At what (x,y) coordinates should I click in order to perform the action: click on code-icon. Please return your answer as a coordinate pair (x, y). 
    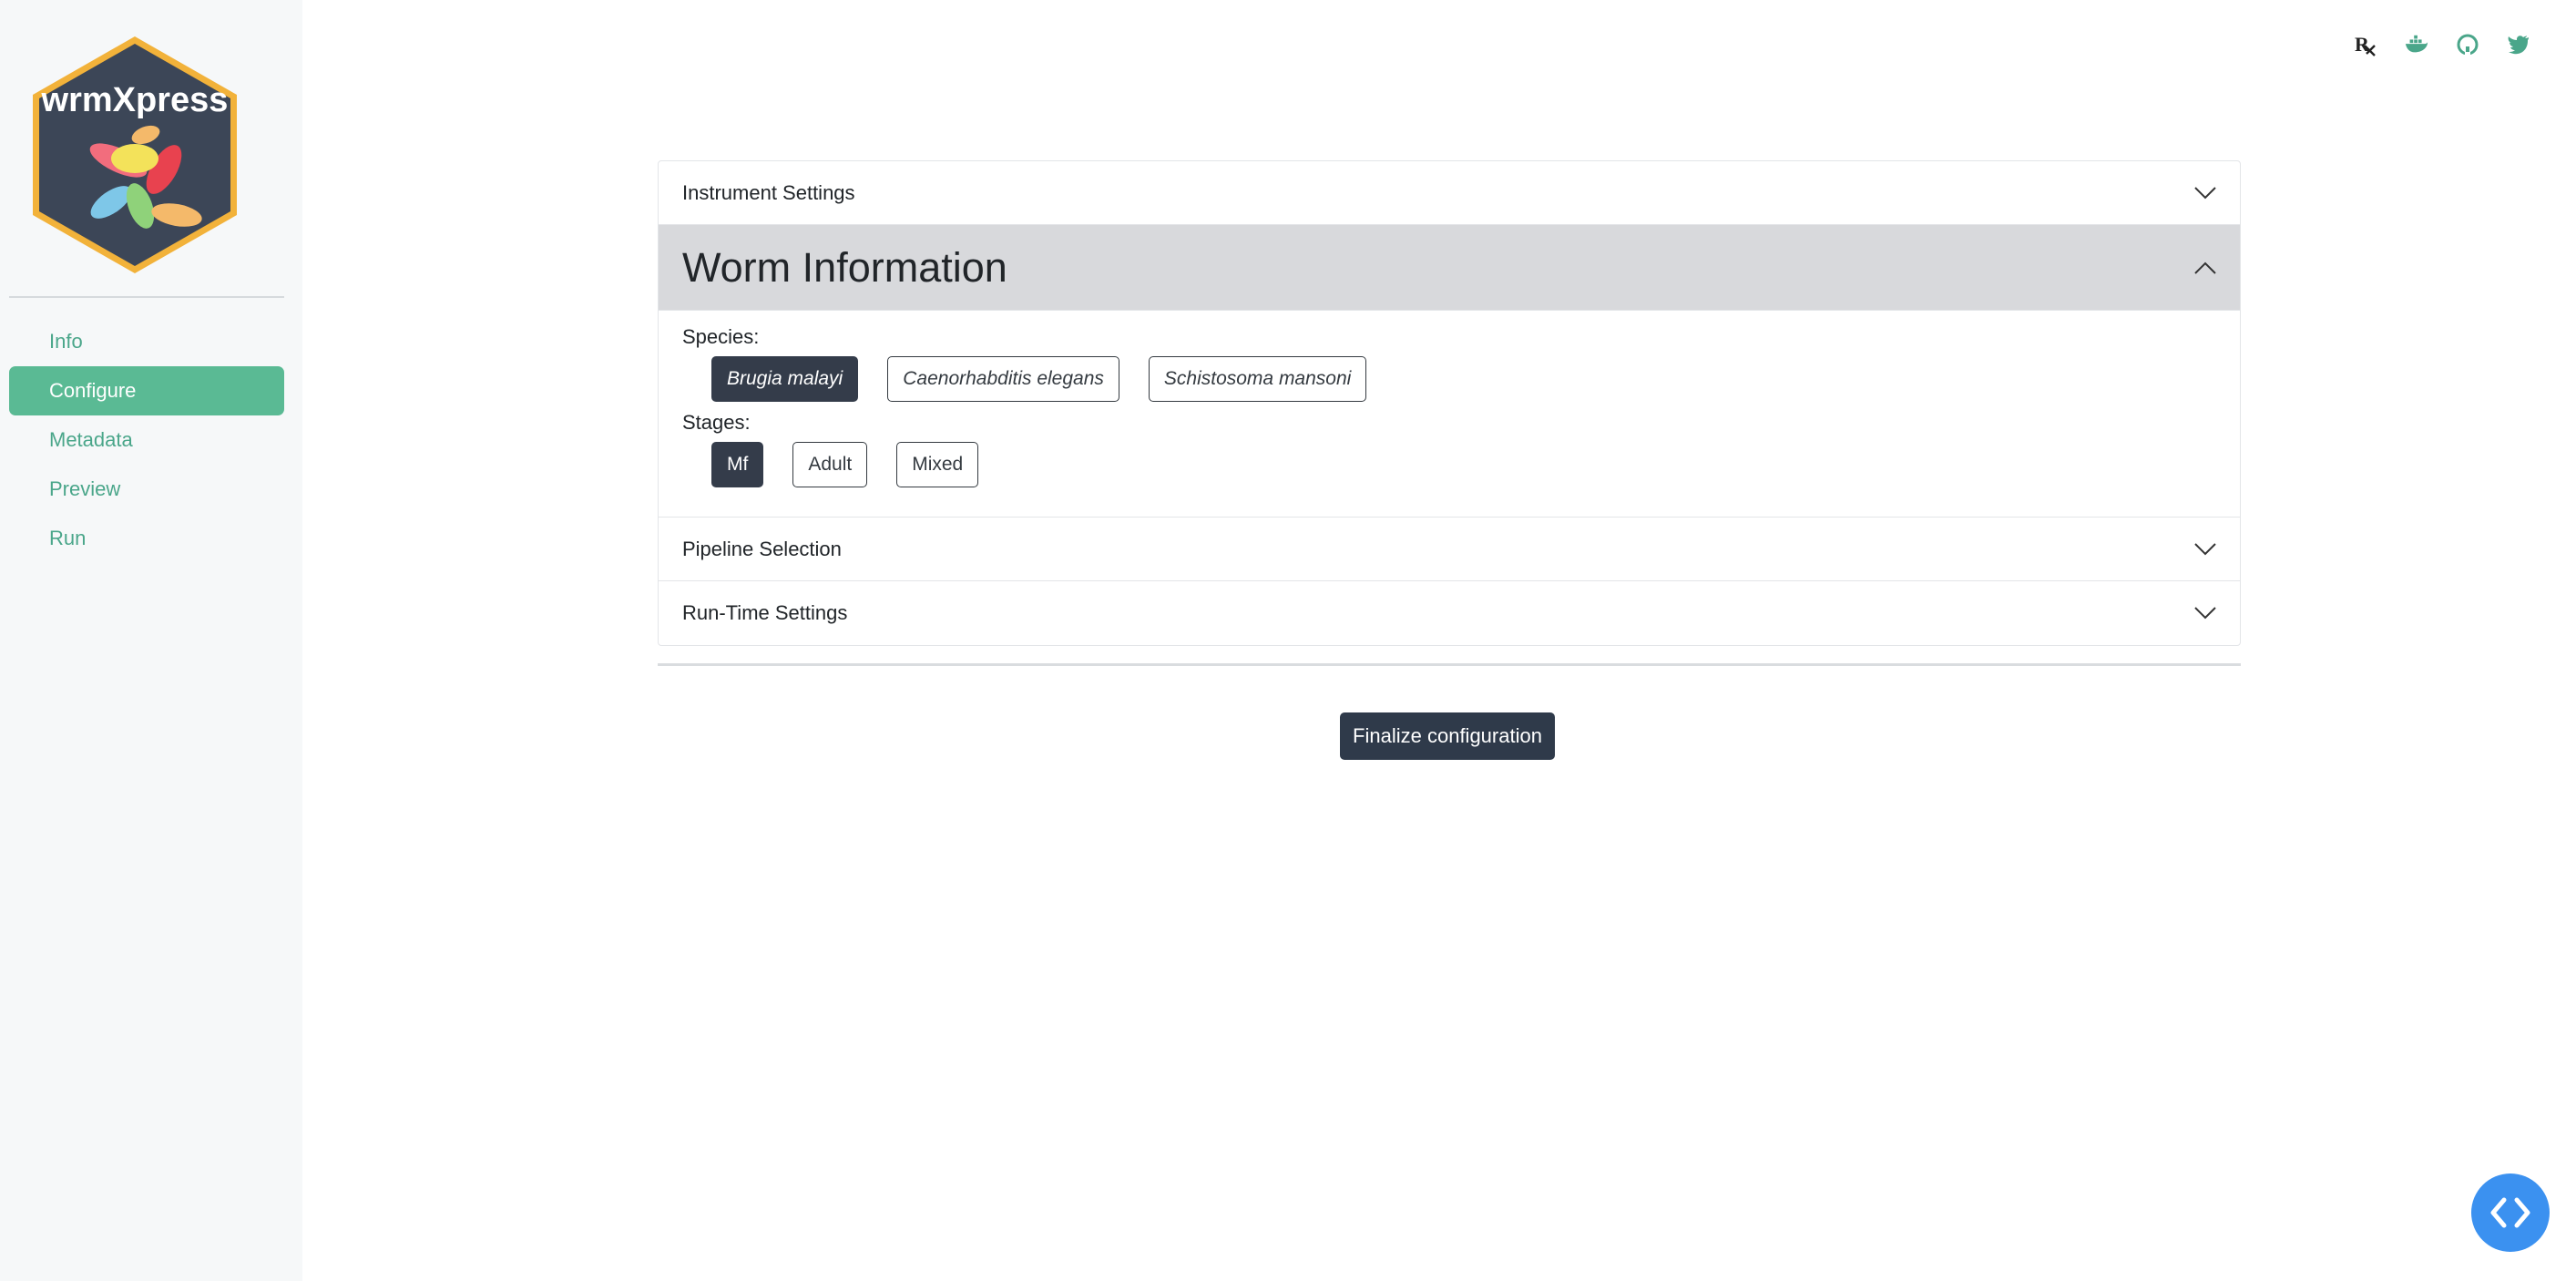
    Looking at the image, I should click on (2510, 1212).